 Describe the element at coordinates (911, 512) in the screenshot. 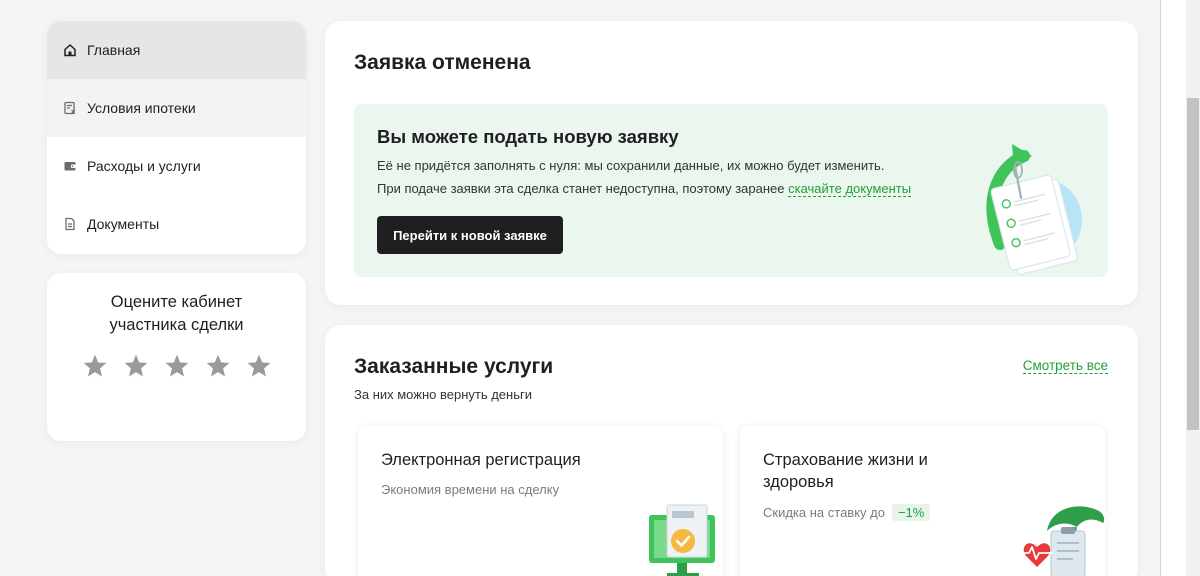

I see `discount-badge: −1%` at that location.